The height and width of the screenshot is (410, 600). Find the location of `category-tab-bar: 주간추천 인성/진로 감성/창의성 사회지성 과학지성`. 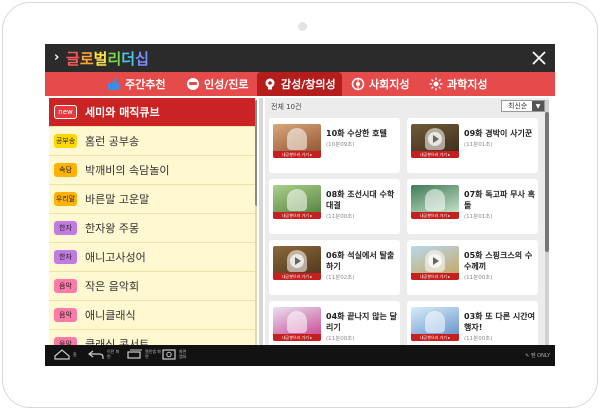

category-tab-bar: 주간추천 인성/진로 감성/창의성 사회지성 과학지성 is located at coordinates (300, 84).